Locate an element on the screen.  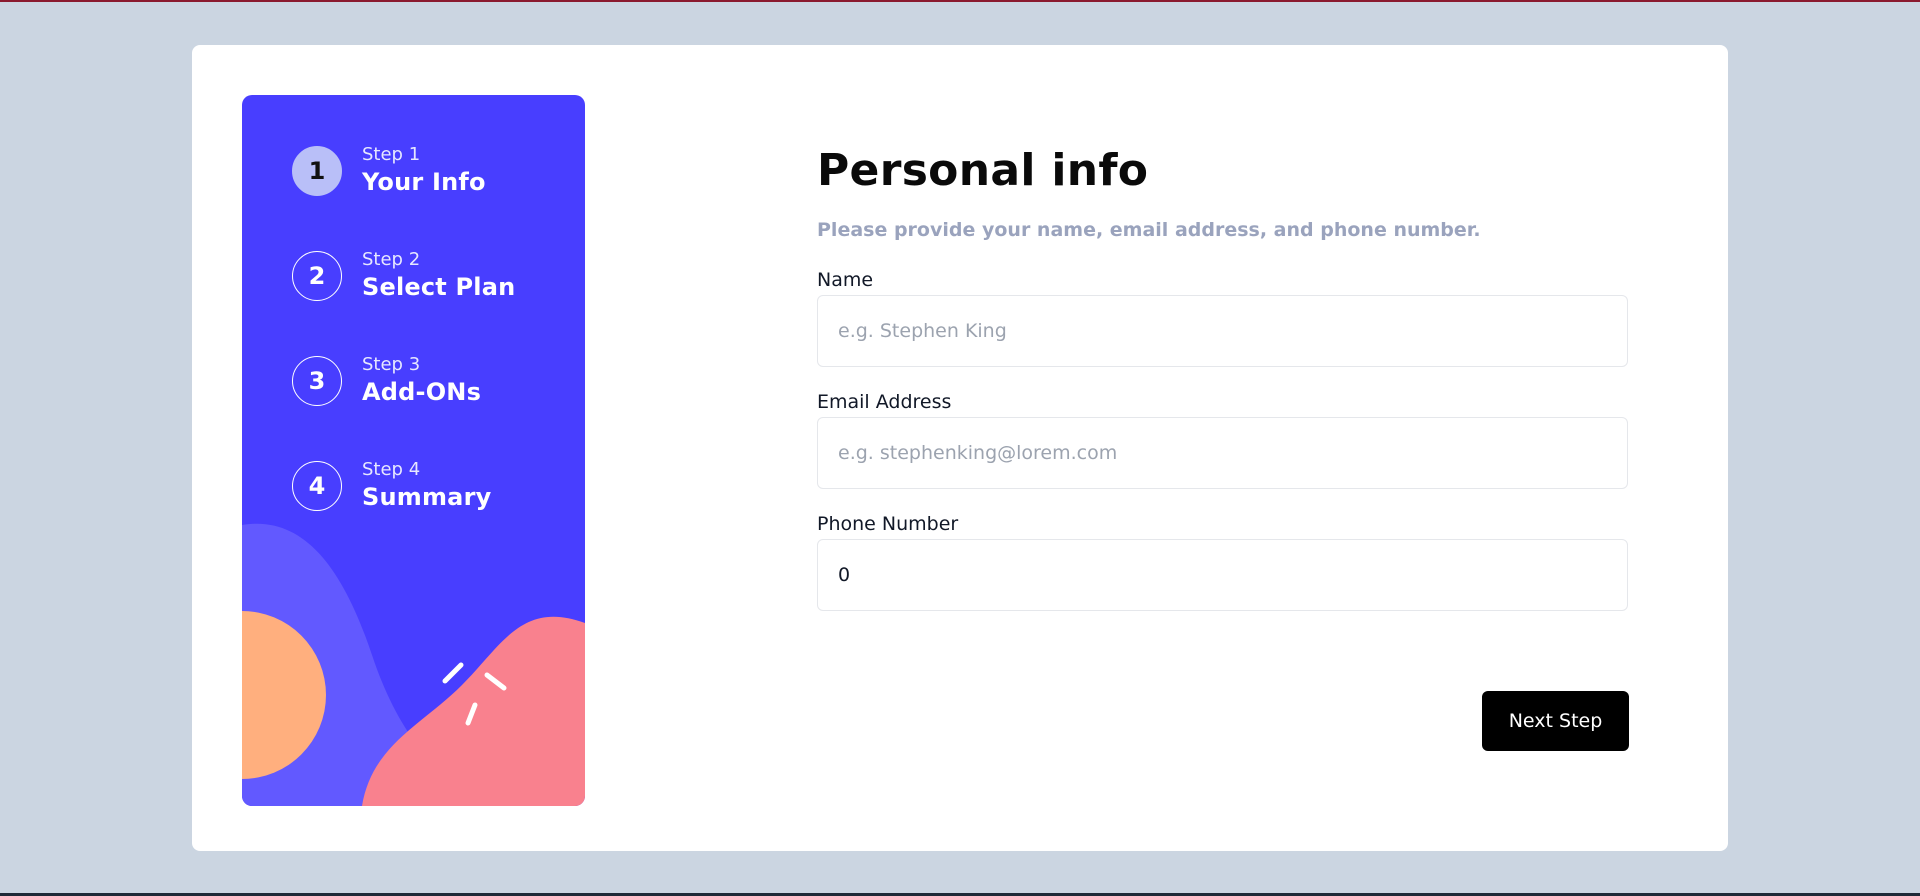
step-title: Summary is located at coordinates (427, 497).